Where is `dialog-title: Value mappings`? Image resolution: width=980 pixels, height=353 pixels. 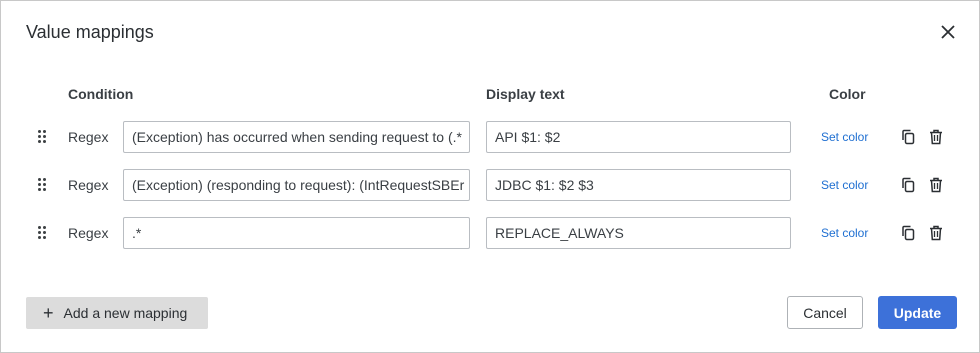
dialog-title: Value mappings is located at coordinates (90, 32).